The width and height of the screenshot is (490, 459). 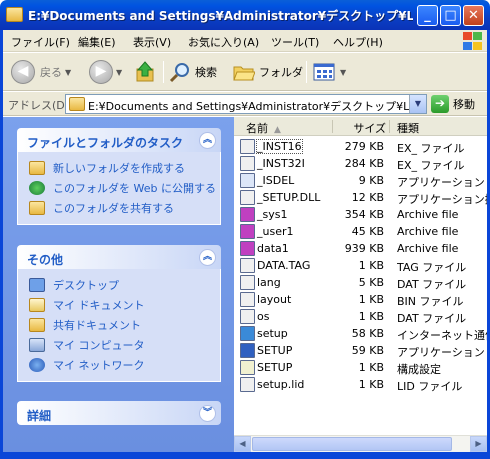 I want to click on my-network-icon, so click(x=37, y=365).